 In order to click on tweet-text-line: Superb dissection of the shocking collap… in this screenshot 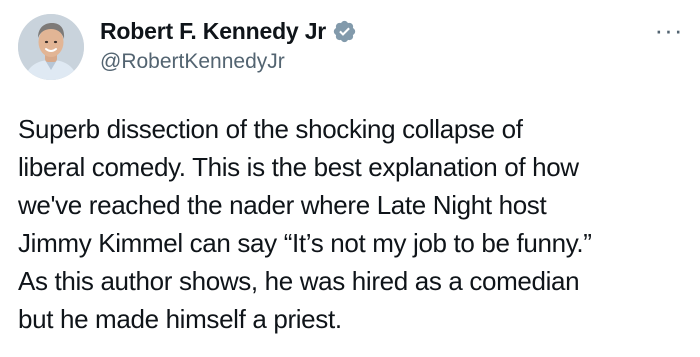, I will do `click(270, 129)`.